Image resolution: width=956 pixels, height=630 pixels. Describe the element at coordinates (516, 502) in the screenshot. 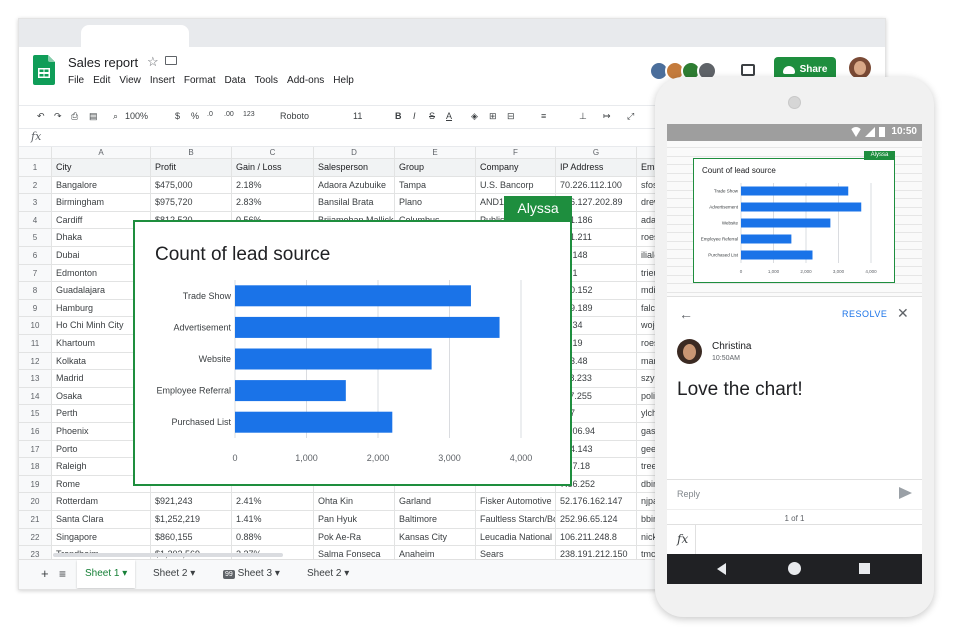

I see `cell: Fisker Automotive` at that location.